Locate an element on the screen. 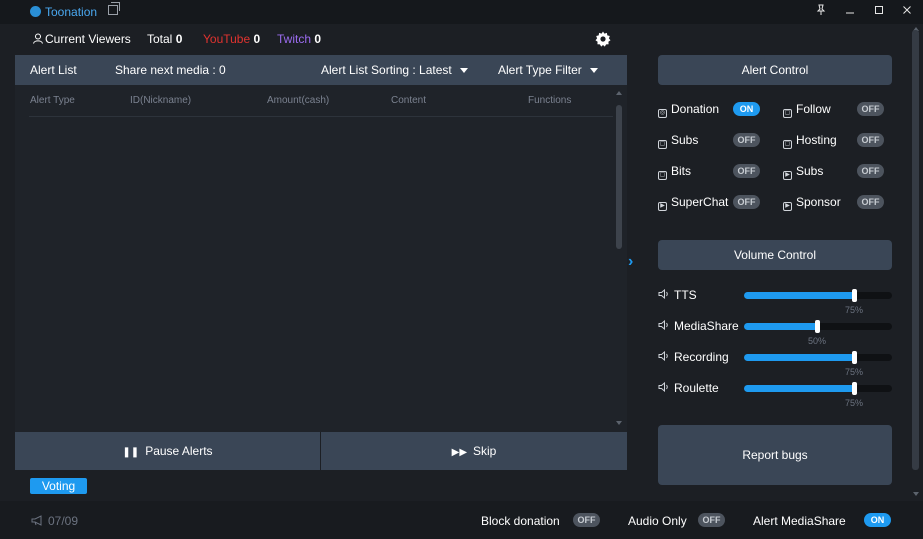 The width and height of the screenshot is (923, 539). column-functions: Functions is located at coordinates (550, 100).